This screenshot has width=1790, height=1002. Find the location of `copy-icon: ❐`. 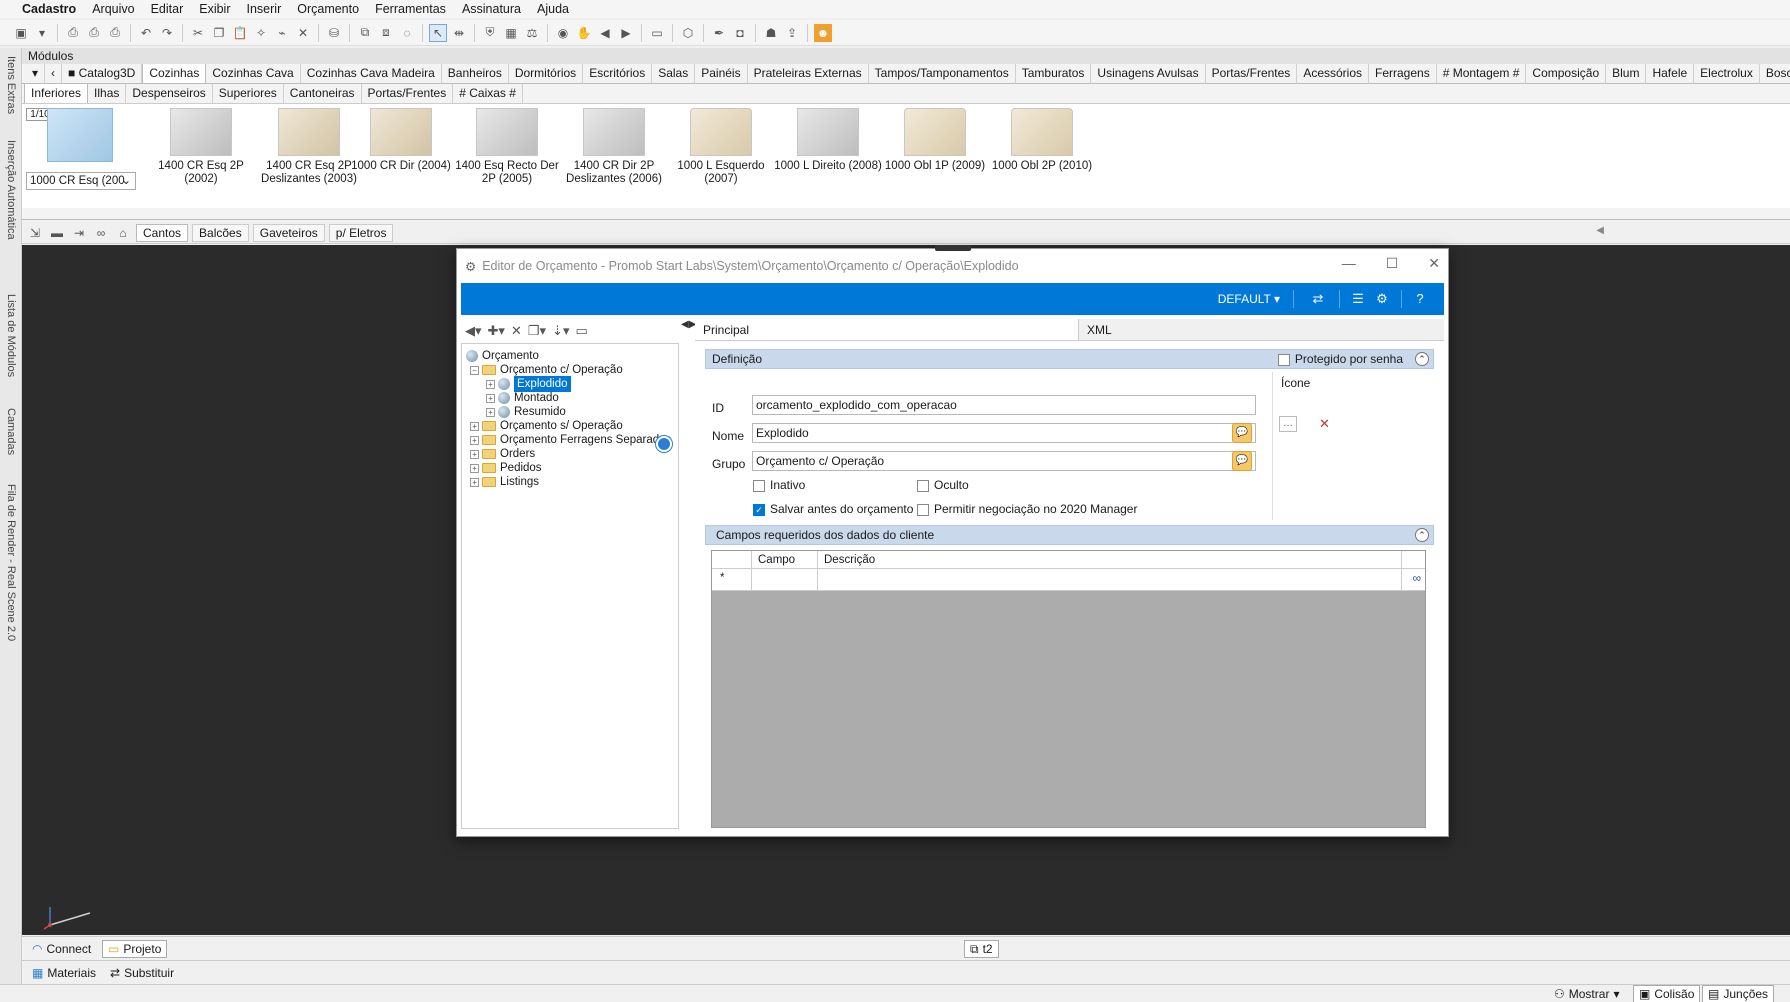

copy-icon: ❐ is located at coordinates (219, 33).